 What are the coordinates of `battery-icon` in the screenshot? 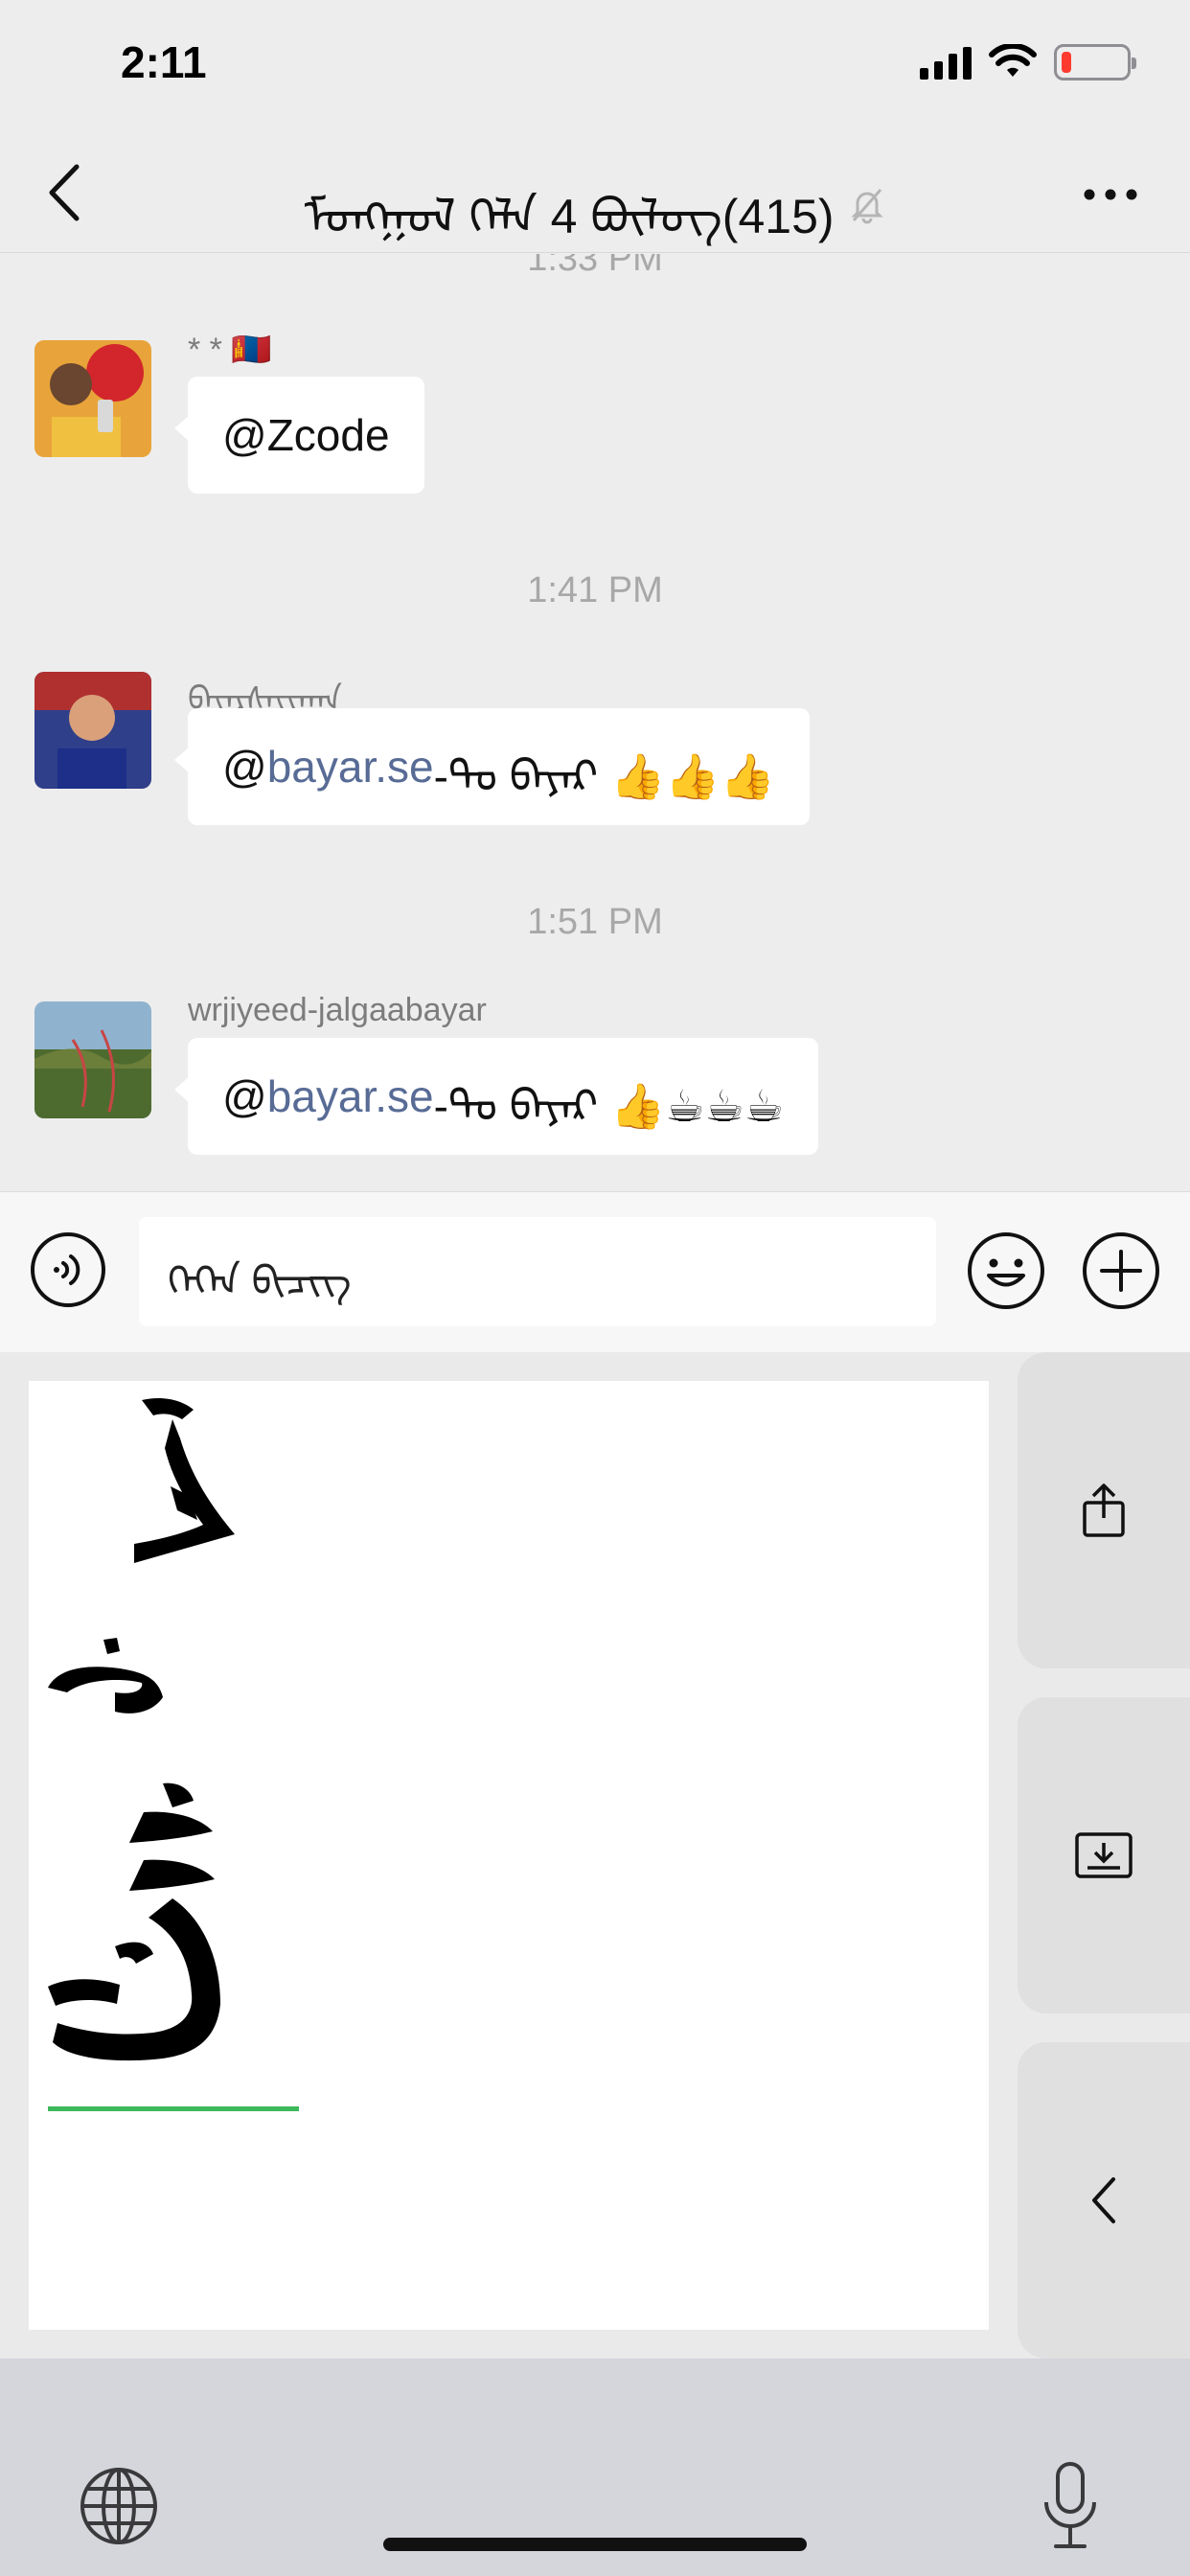 It's located at (1095, 62).